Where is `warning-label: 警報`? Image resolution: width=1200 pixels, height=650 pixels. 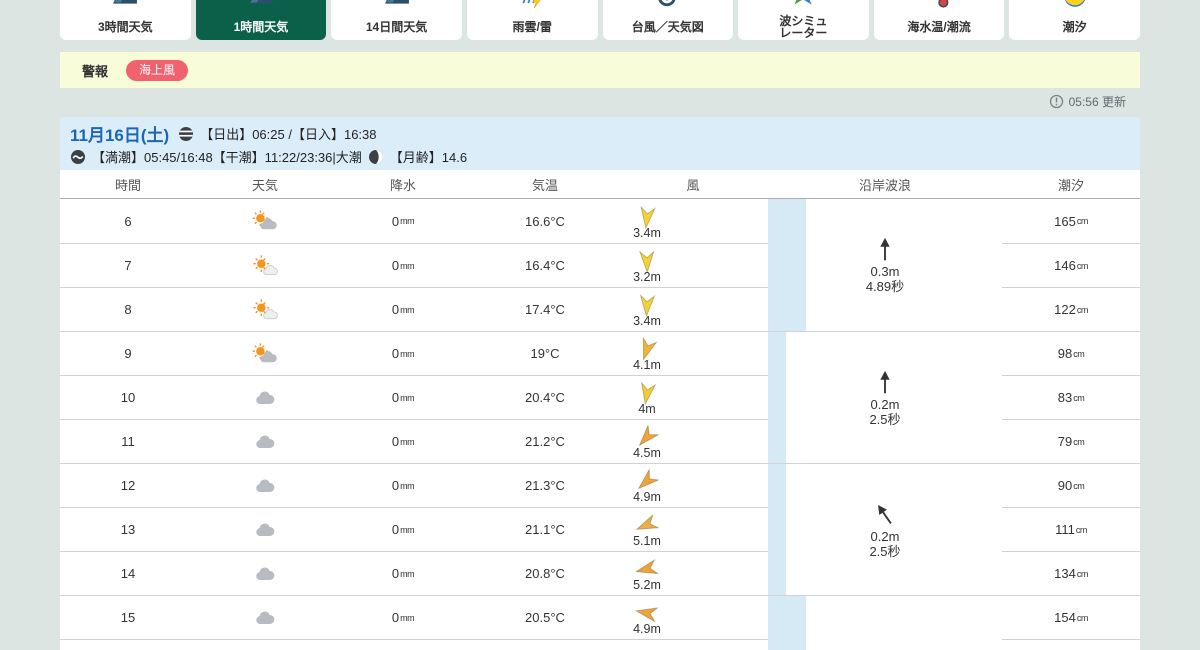
warning-label: 警報 is located at coordinates (95, 71).